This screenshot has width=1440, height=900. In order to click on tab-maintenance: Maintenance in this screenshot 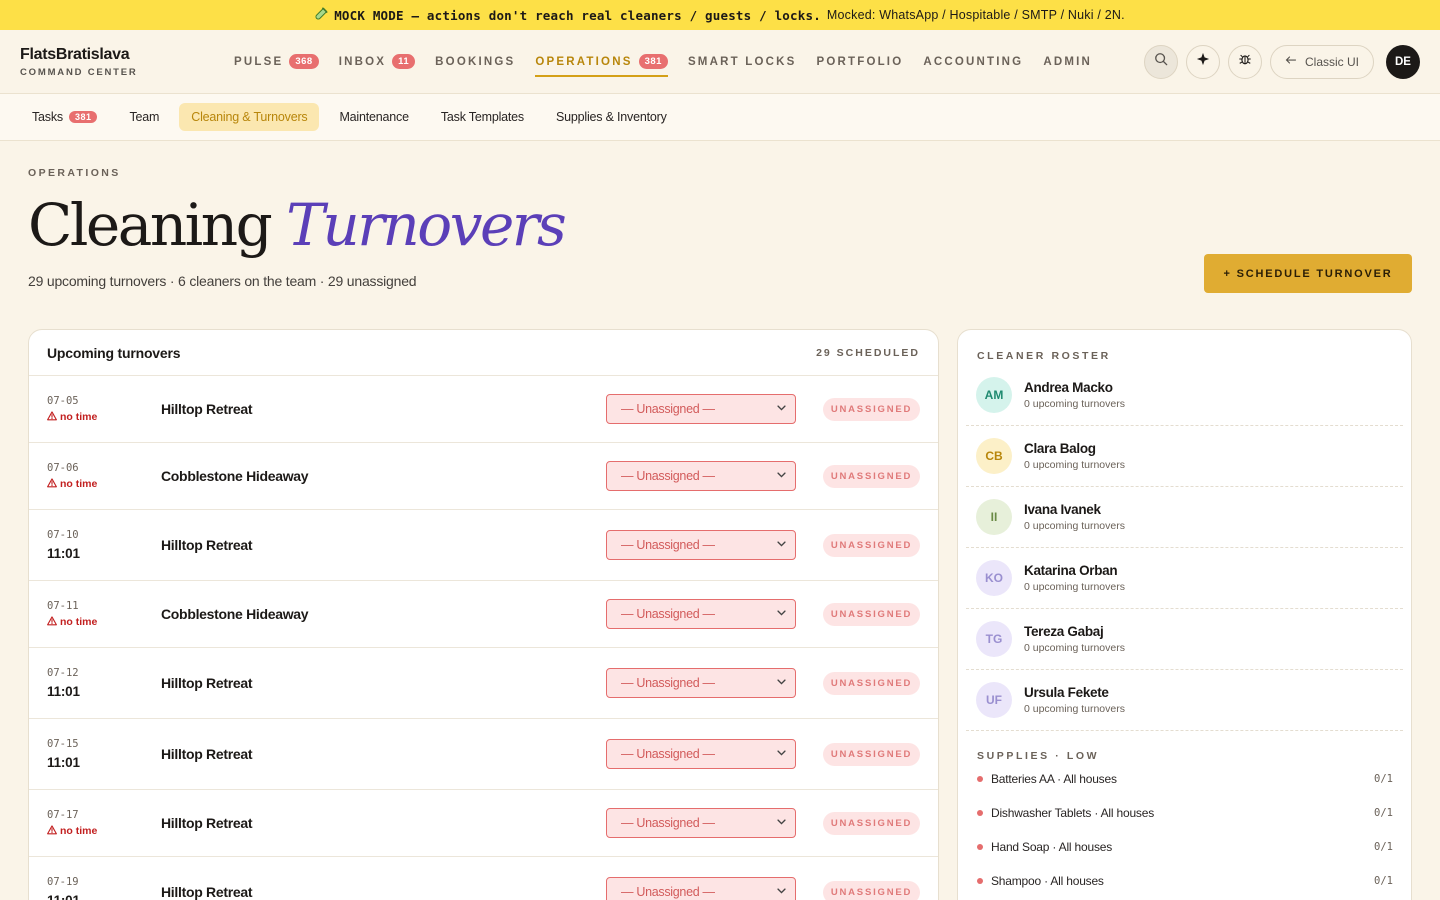, I will do `click(373, 117)`.